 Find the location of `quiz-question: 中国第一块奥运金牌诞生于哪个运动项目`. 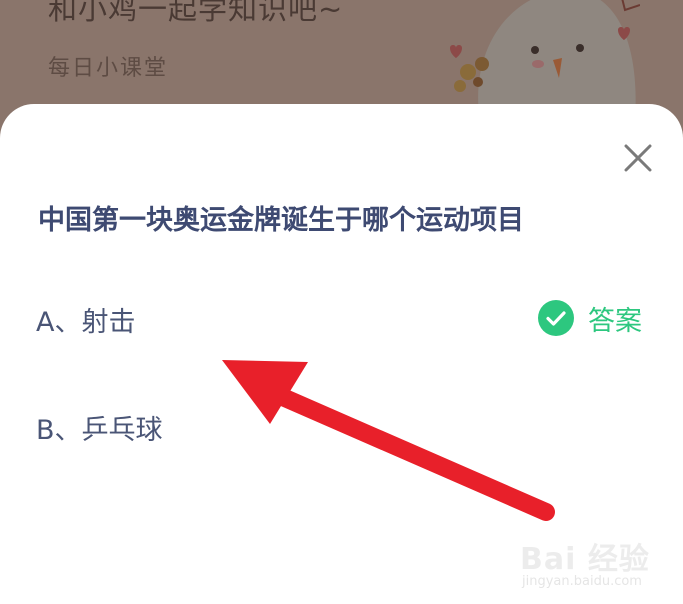

quiz-question: 中国第一块奥运金牌诞生于哪个运动项目 is located at coordinates (281, 220).